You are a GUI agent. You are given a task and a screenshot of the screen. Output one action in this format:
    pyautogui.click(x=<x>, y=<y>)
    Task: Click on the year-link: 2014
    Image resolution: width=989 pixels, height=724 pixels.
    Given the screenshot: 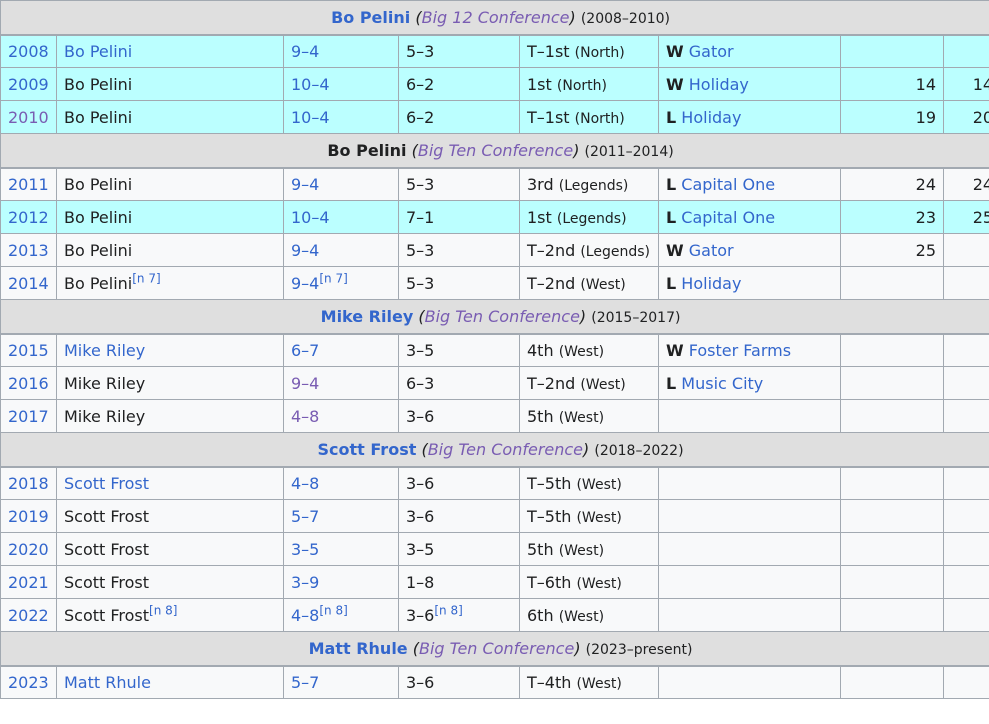 What is the action you would take?
    pyautogui.click(x=28, y=283)
    